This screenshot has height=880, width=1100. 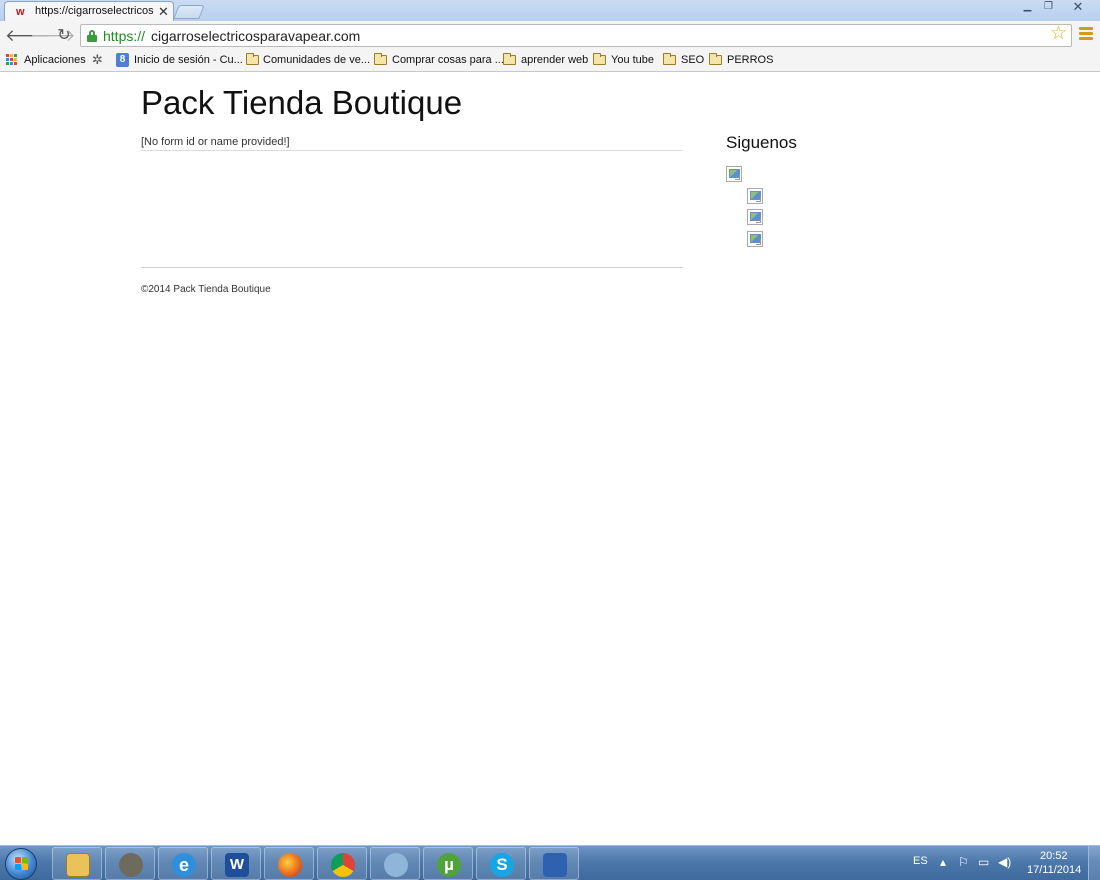 I want to click on action-center-flag-icon: ⚐, so click(x=963, y=862).